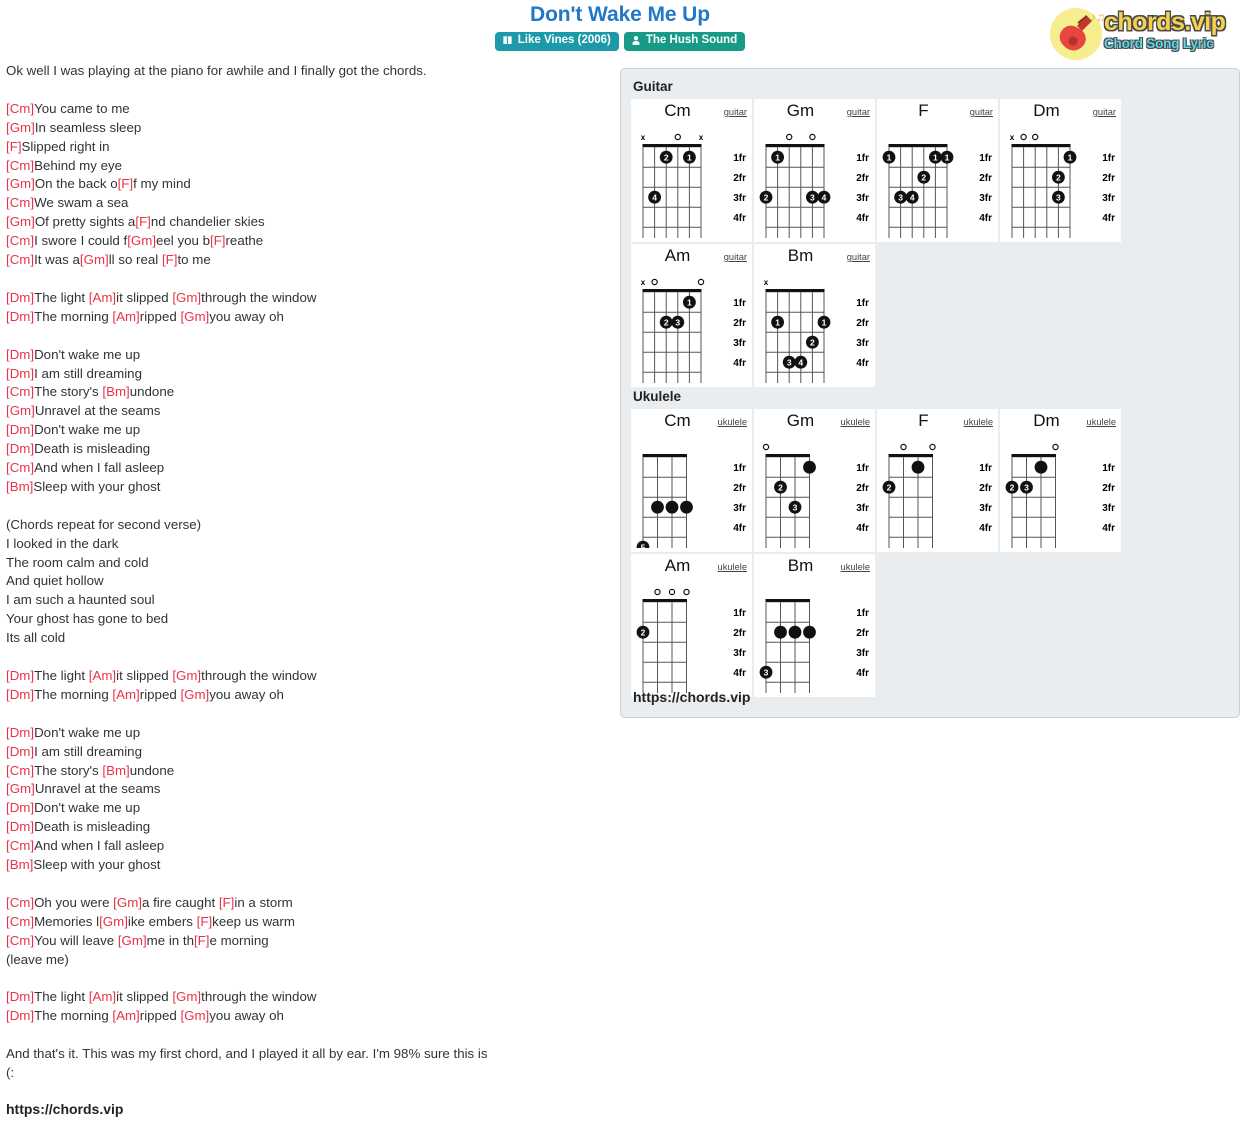 The image size is (1240, 1137). What do you see at coordinates (306, 1109) in the screenshot?
I see `lyrics-footer-url: https://chords.vip` at bounding box center [306, 1109].